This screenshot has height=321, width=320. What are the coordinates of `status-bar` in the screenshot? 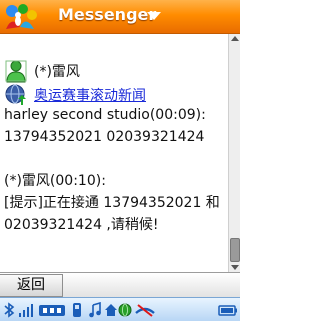 It's located at (120, 309).